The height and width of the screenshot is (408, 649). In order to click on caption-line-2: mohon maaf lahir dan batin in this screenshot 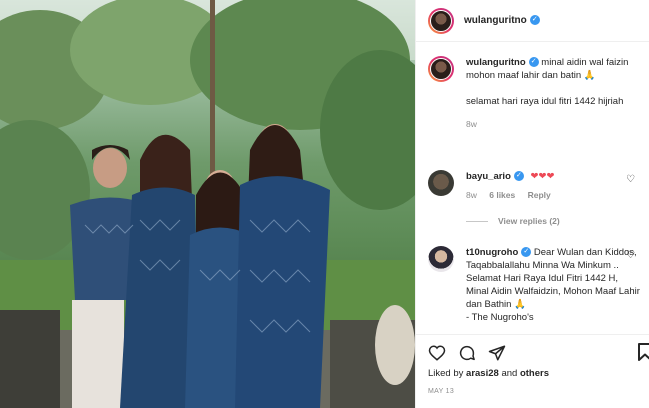, I will do `click(524, 75)`.